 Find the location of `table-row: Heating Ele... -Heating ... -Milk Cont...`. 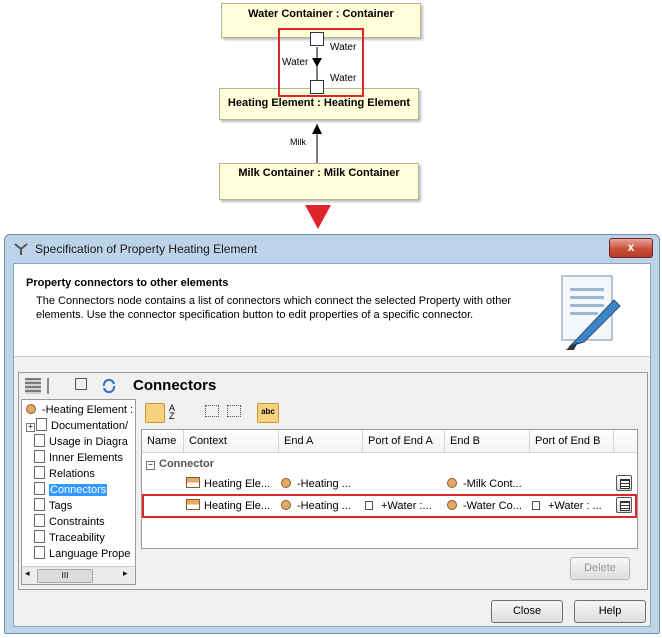

table-row: Heating Ele... -Heating ... -Milk Cont... is located at coordinates (389, 484).